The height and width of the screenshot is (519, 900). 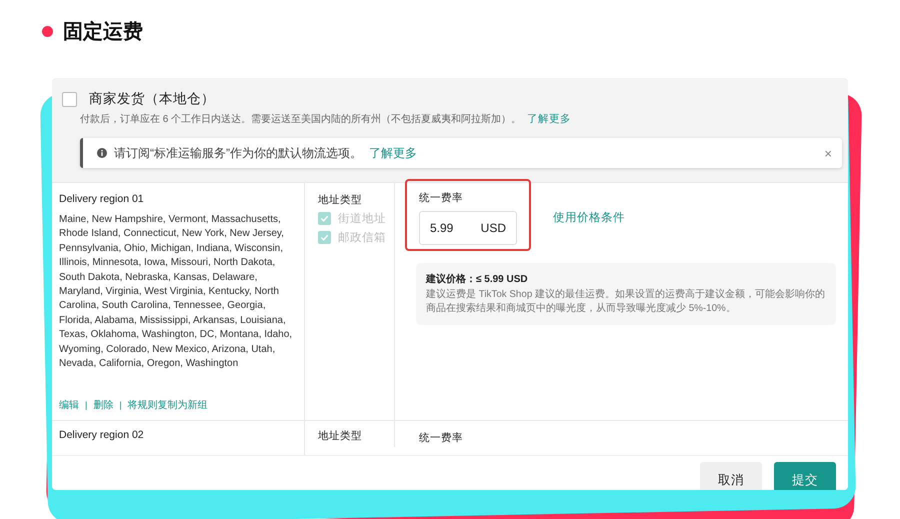 I want to click on cancel-button: 取消, so click(x=731, y=476).